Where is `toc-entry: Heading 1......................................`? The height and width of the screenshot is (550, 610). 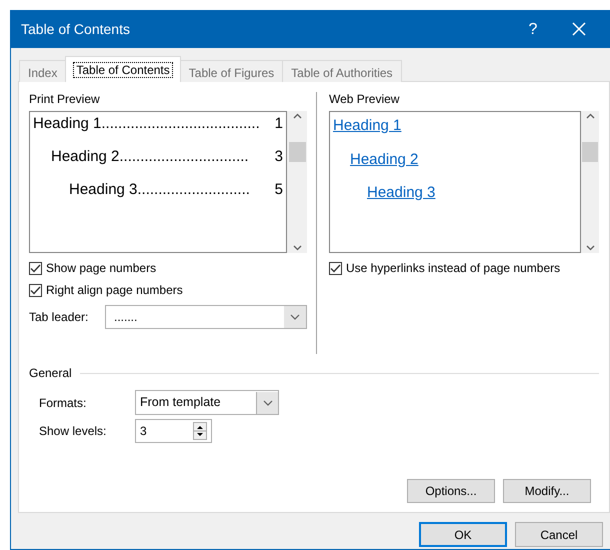
toc-entry: Heading 1...................................... is located at coordinates (146, 124).